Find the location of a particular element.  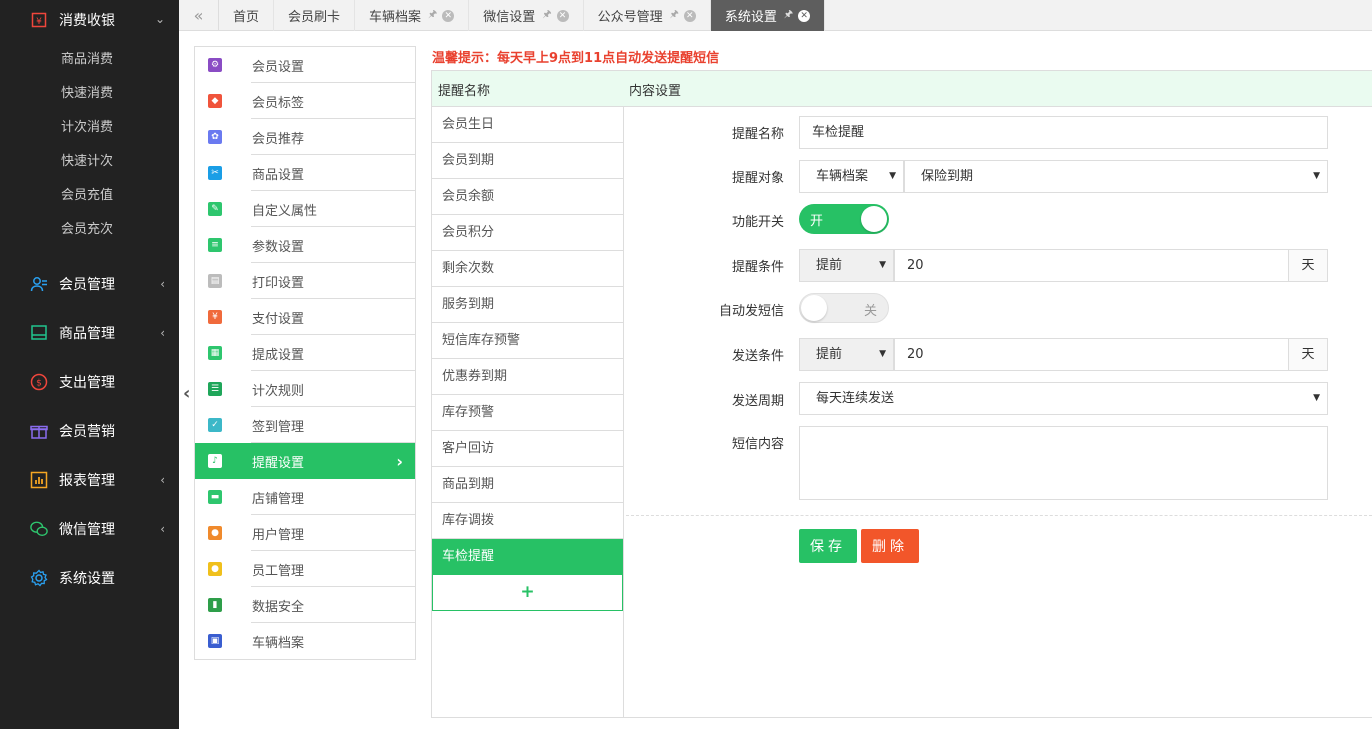

tab-item: 公众号管理 🖈 ✕ is located at coordinates (647, 15).